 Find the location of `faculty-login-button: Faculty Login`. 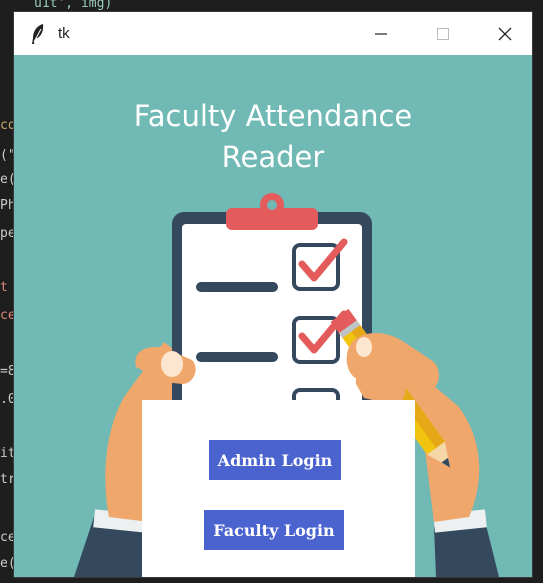

faculty-login-button: Faculty Login is located at coordinates (274, 530).